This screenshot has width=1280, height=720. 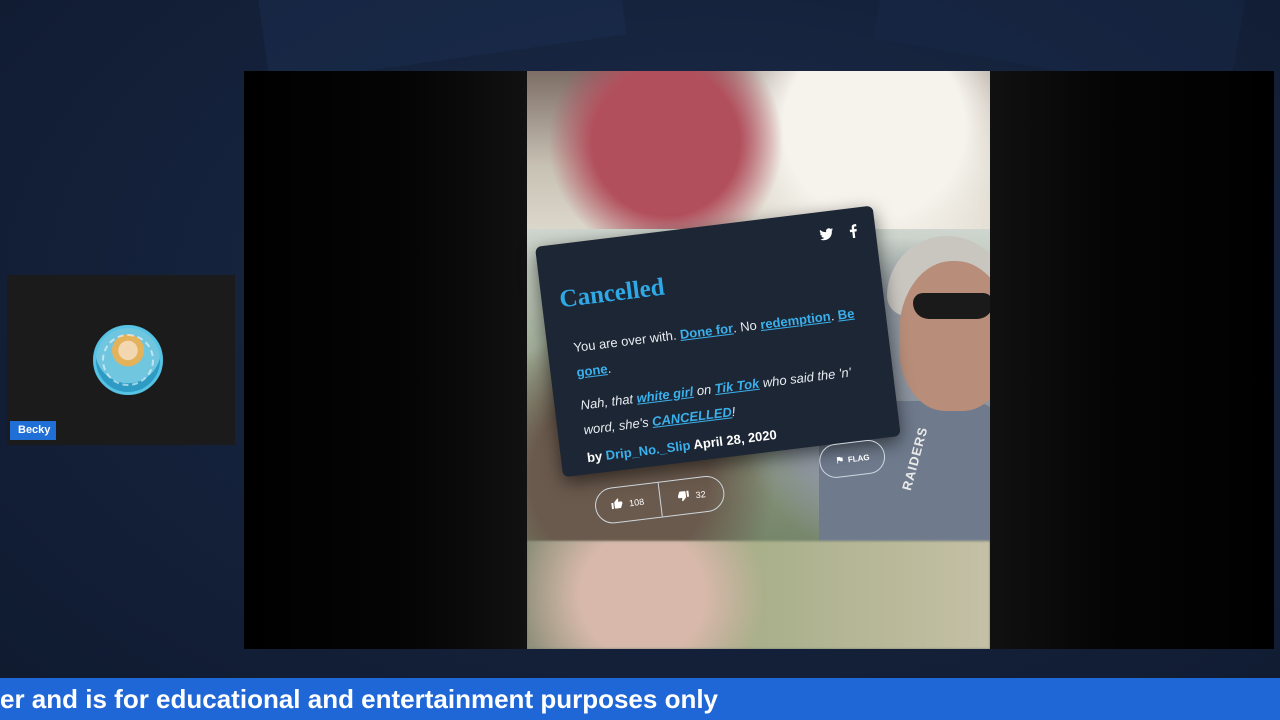 I want to click on definition-text-part: You are over with., so click(x=626, y=341).